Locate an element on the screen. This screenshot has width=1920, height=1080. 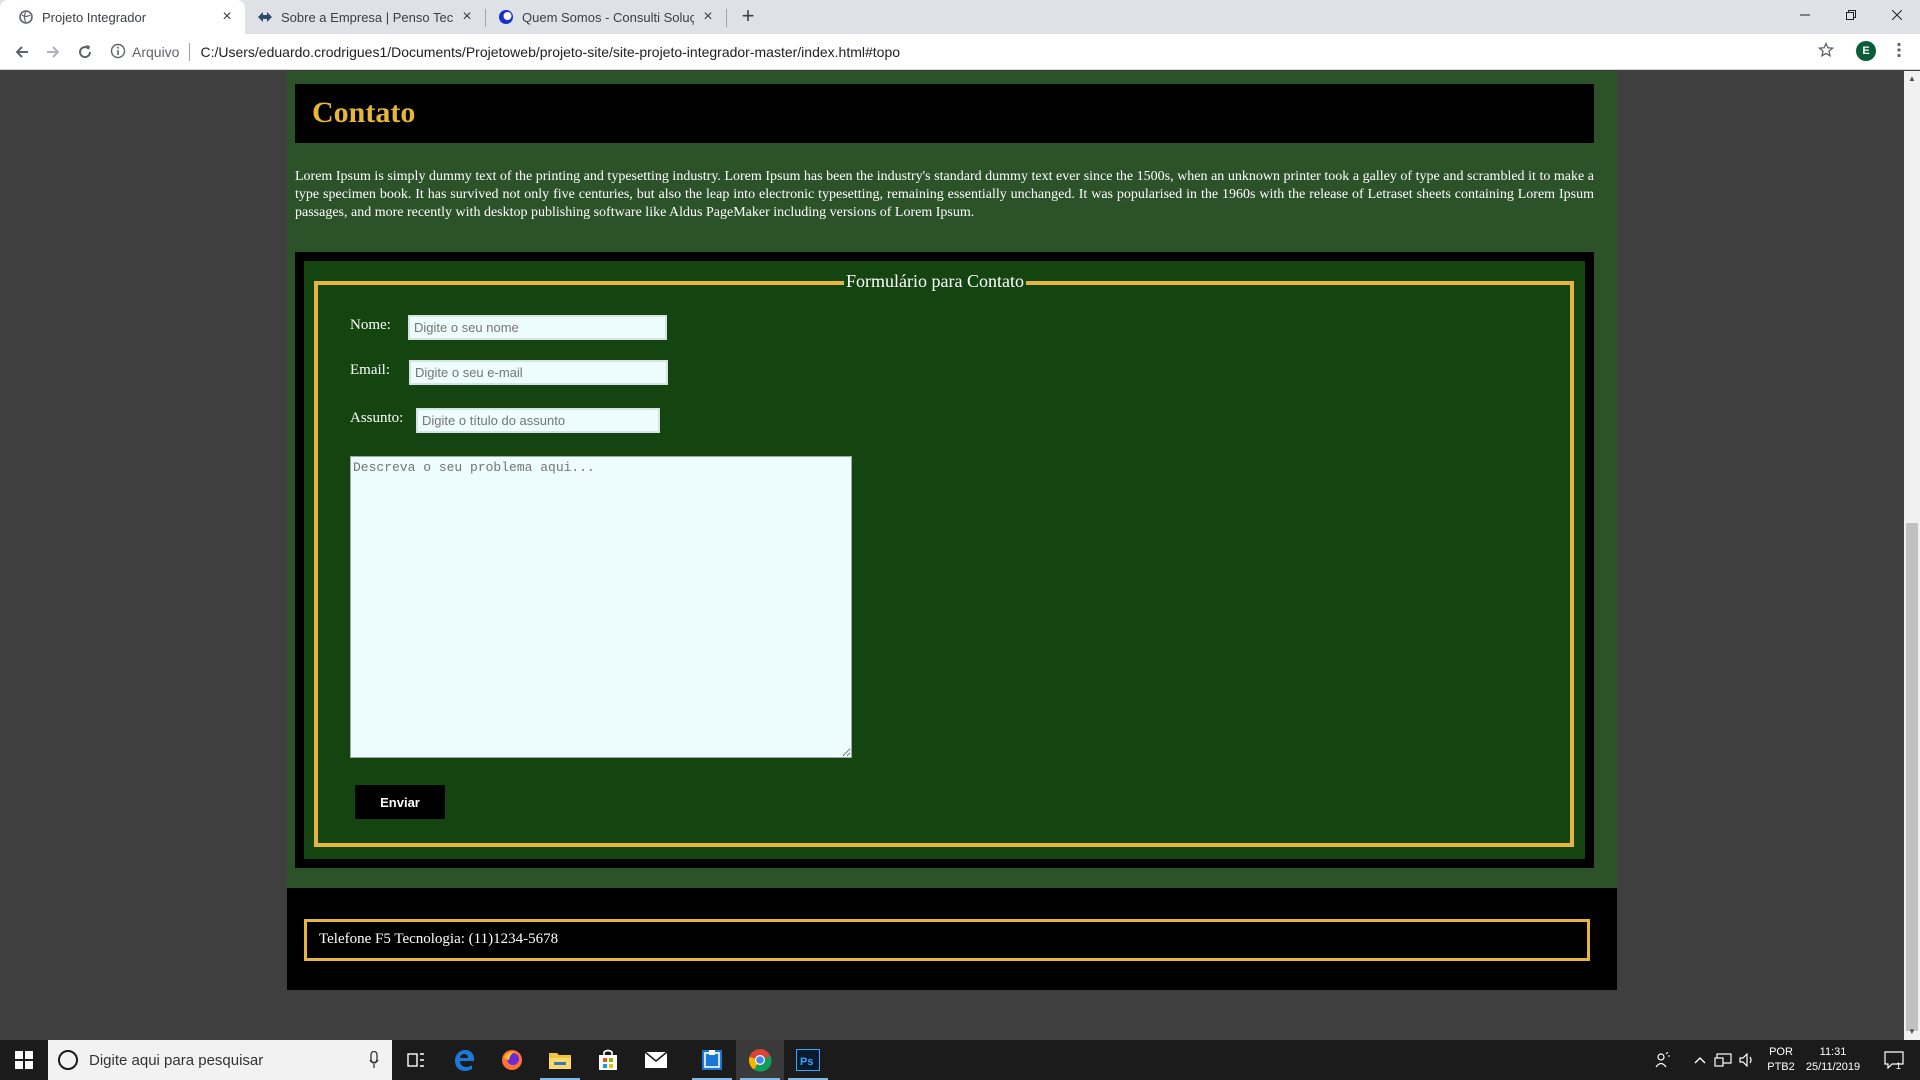
assunto-input is located at coordinates (538, 420).